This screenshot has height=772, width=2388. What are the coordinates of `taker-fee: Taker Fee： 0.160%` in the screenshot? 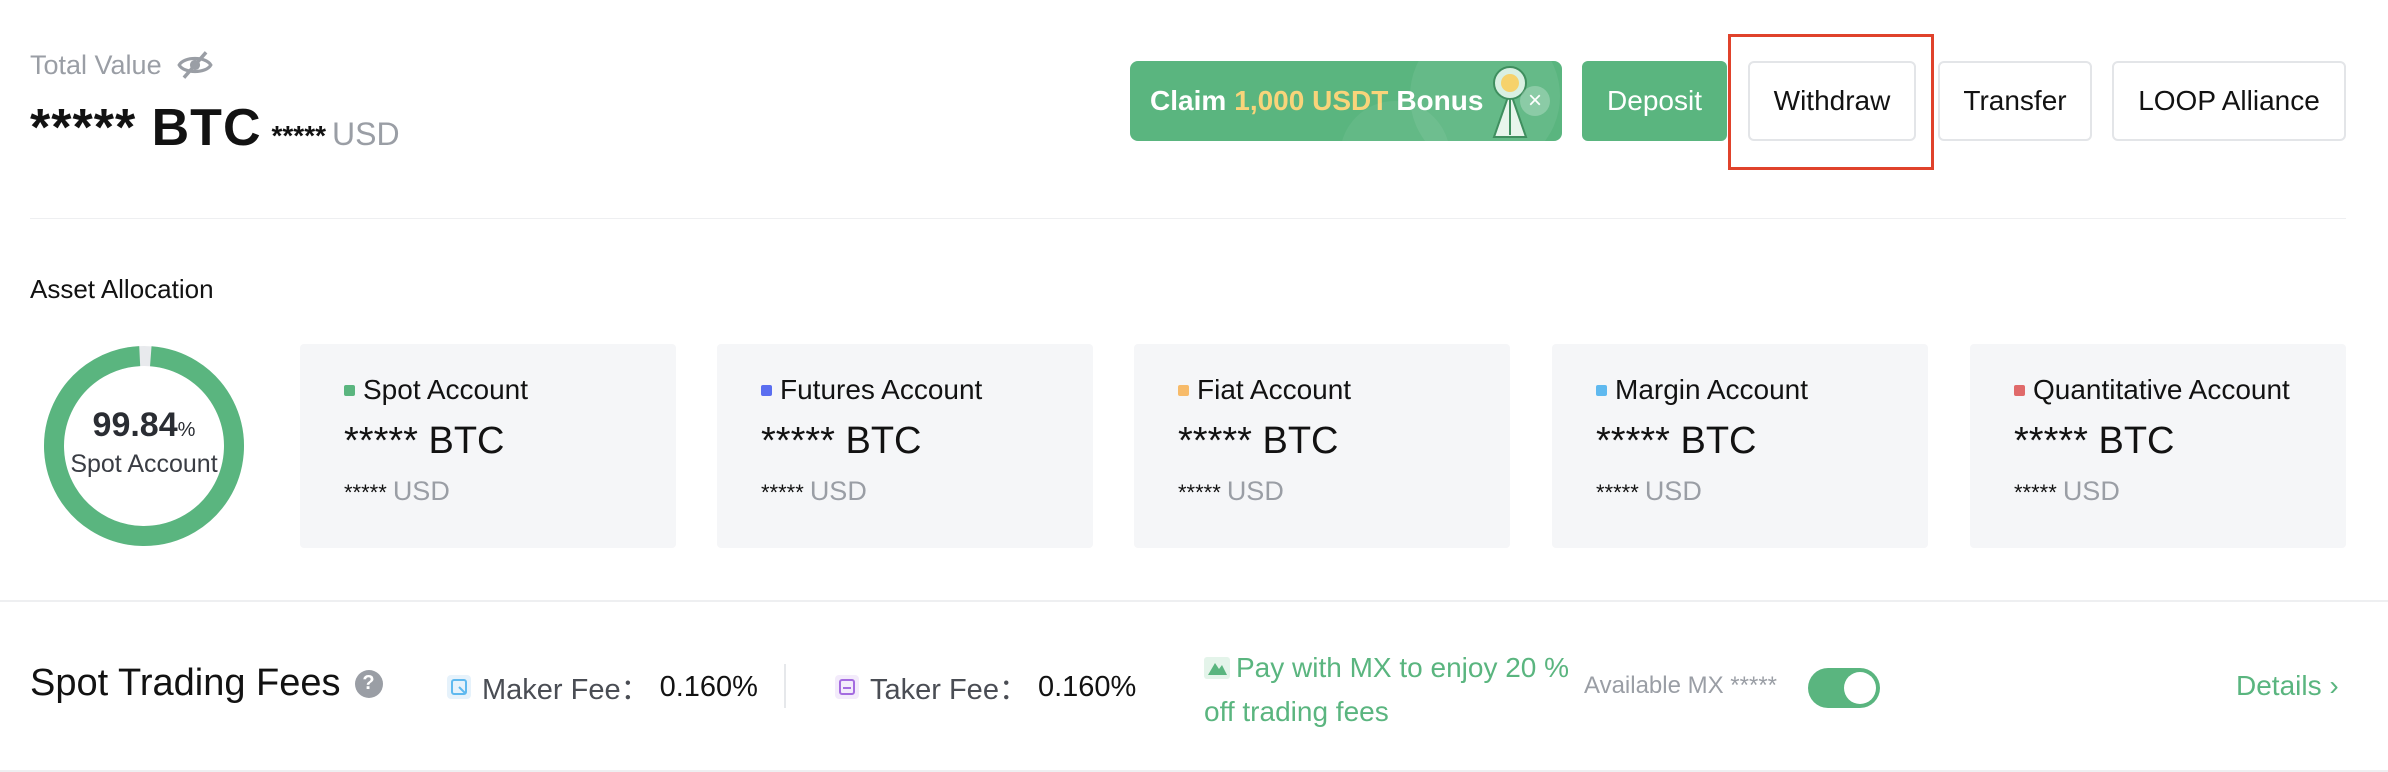 It's located at (985, 687).